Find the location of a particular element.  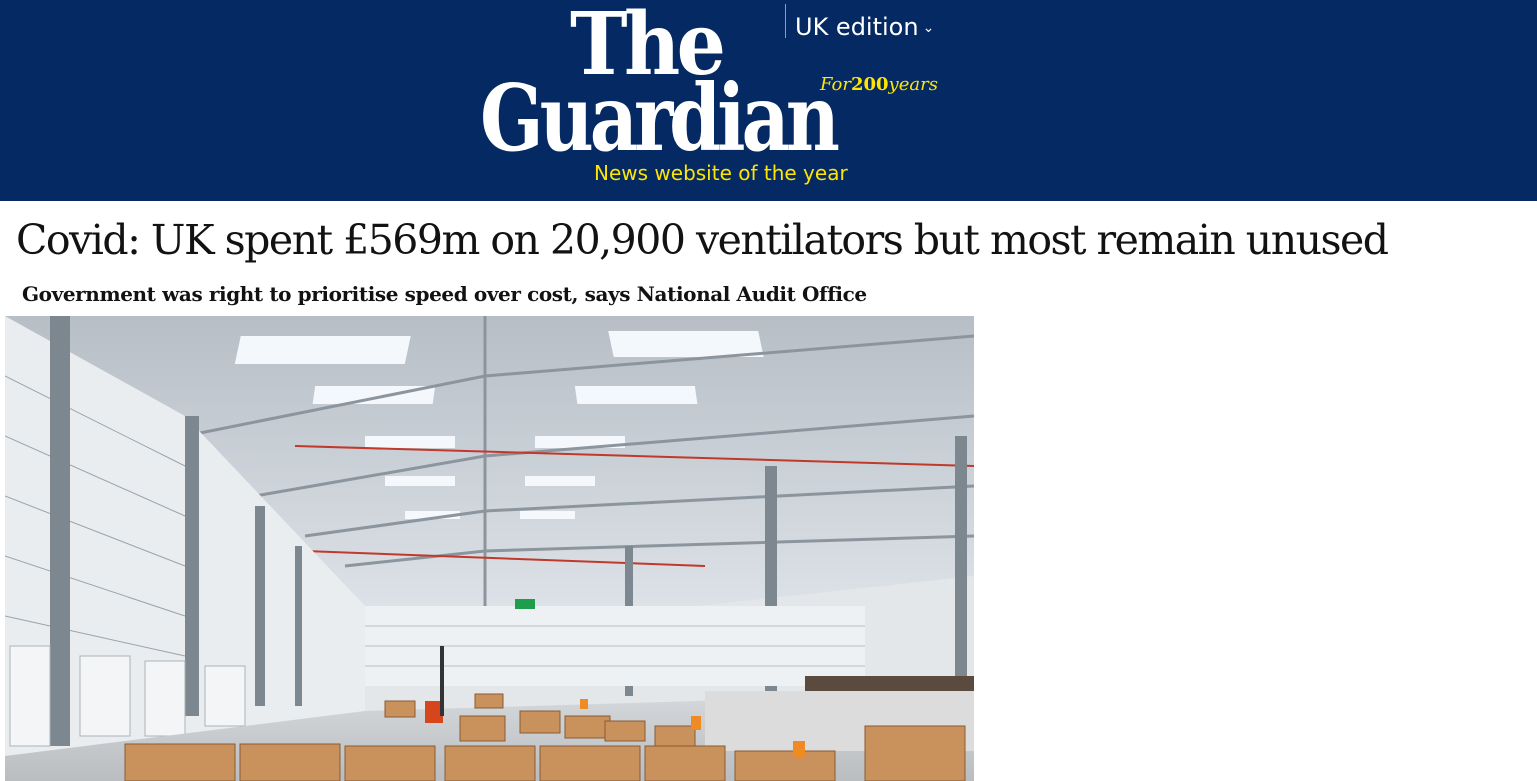

anniversary-badge: For200years is located at coordinates (879, 84).